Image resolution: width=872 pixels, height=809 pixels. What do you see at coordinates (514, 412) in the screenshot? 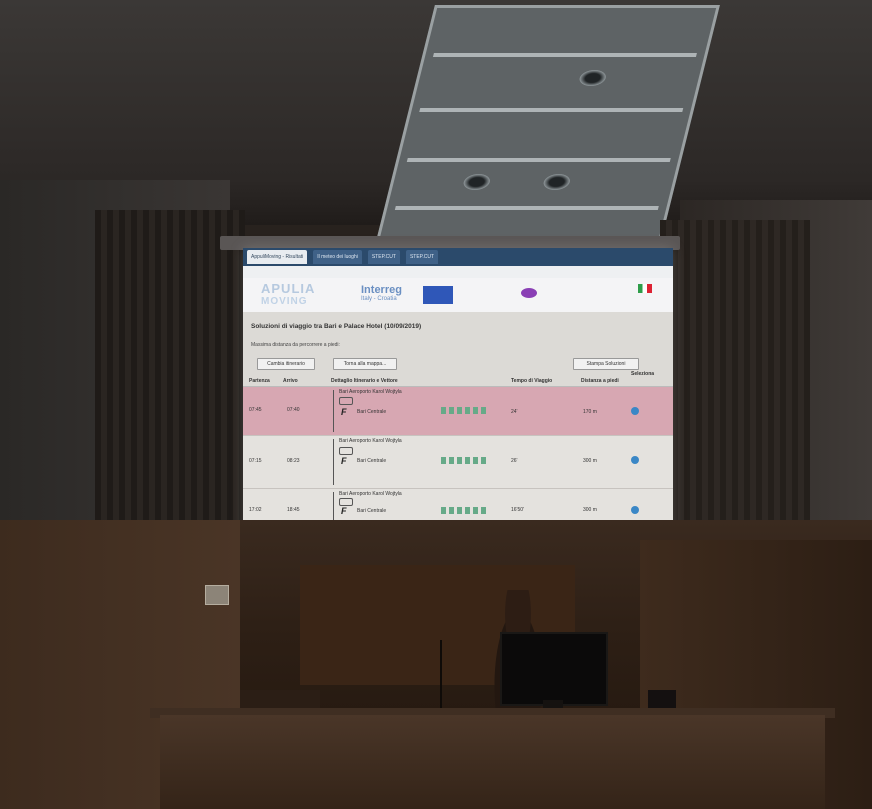
I see `travel-time: 24'` at bounding box center [514, 412].